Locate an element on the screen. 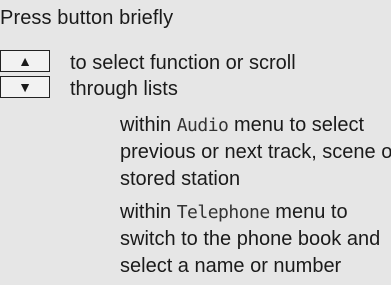 The height and width of the screenshot is (285, 391). heading: Press button briefly is located at coordinates (87, 18).